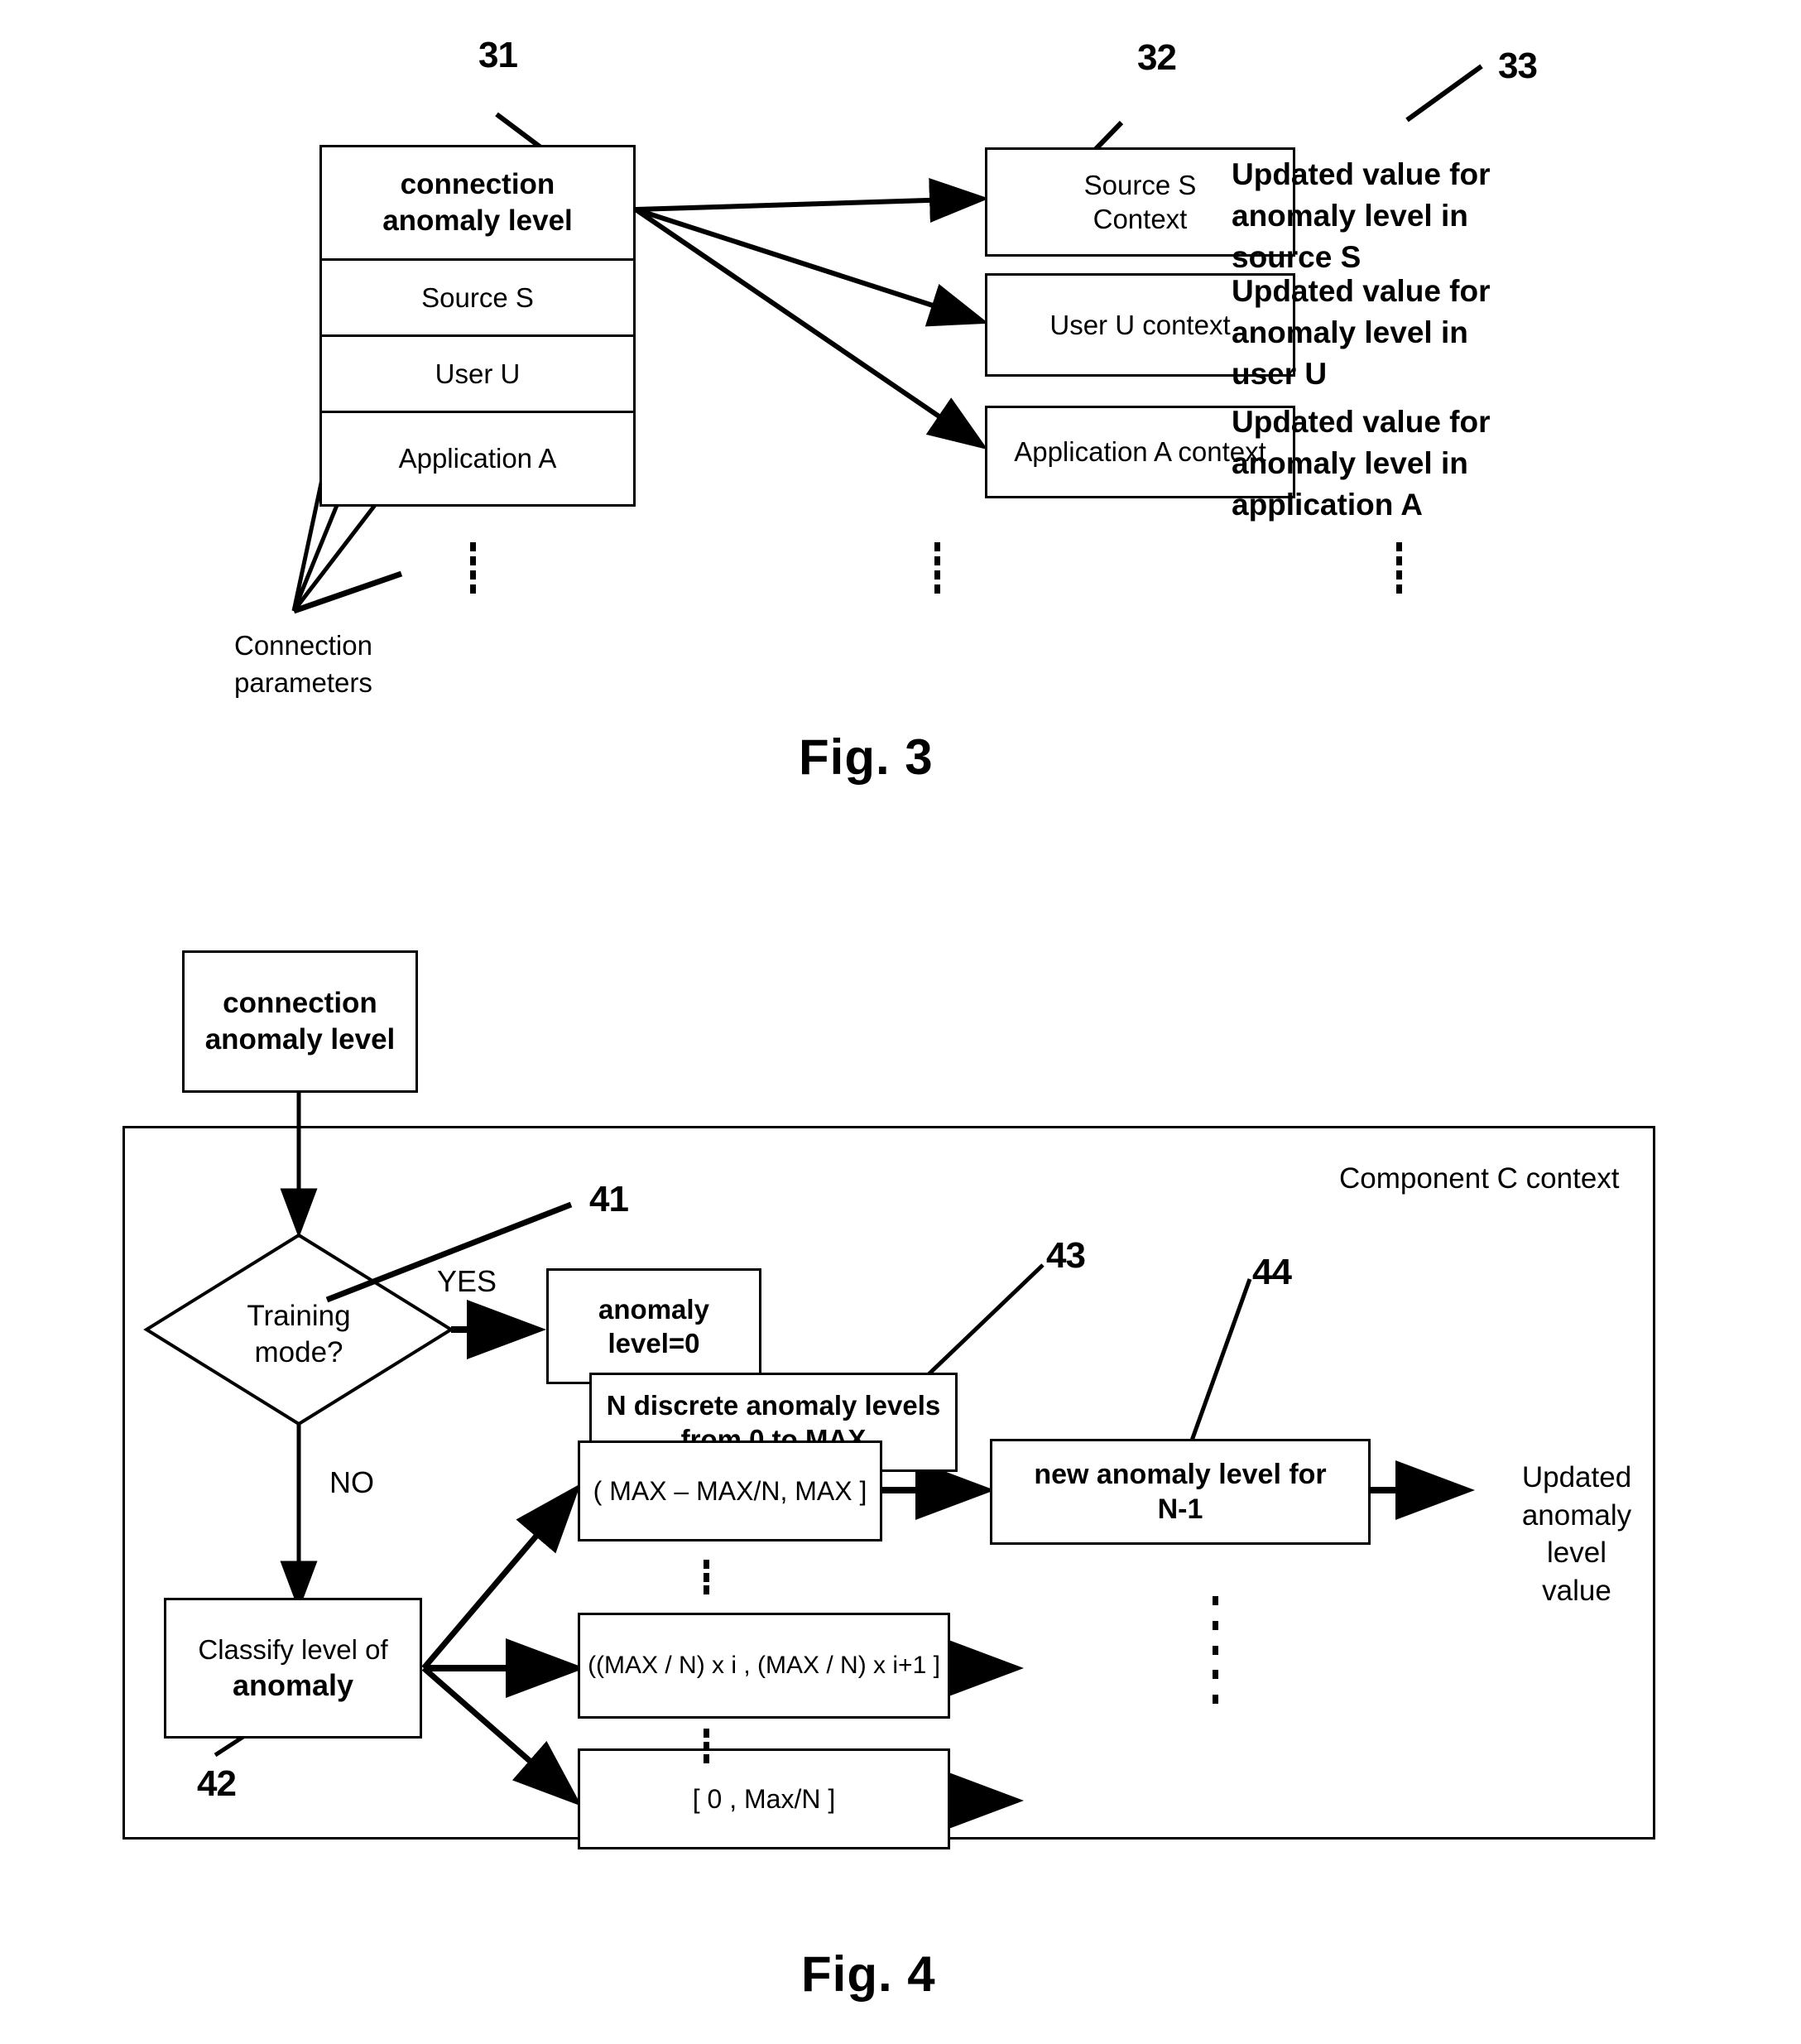  What do you see at coordinates (466, 1281) in the screenshot?
I see `branch-label-yes: YES` at bounding box center [466, 1281].